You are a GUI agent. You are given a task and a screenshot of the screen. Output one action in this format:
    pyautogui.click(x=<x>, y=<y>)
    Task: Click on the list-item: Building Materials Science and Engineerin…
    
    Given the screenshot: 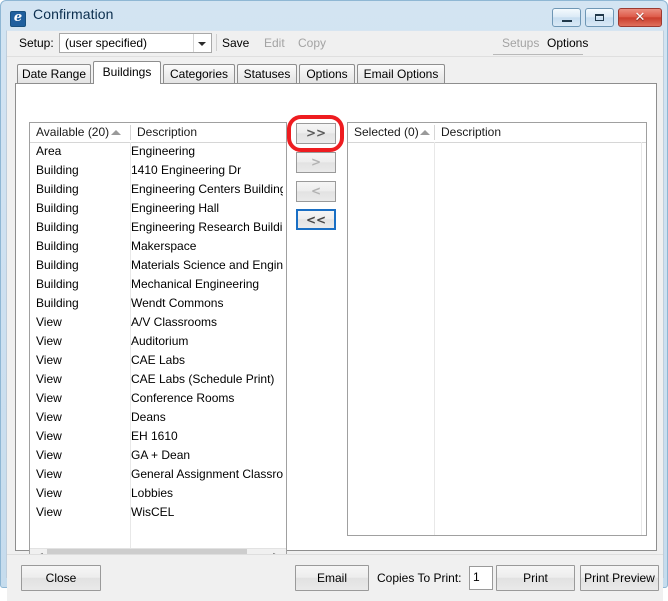 What is the action you would take?
    pyautogui.click(x=158, y=265)
    